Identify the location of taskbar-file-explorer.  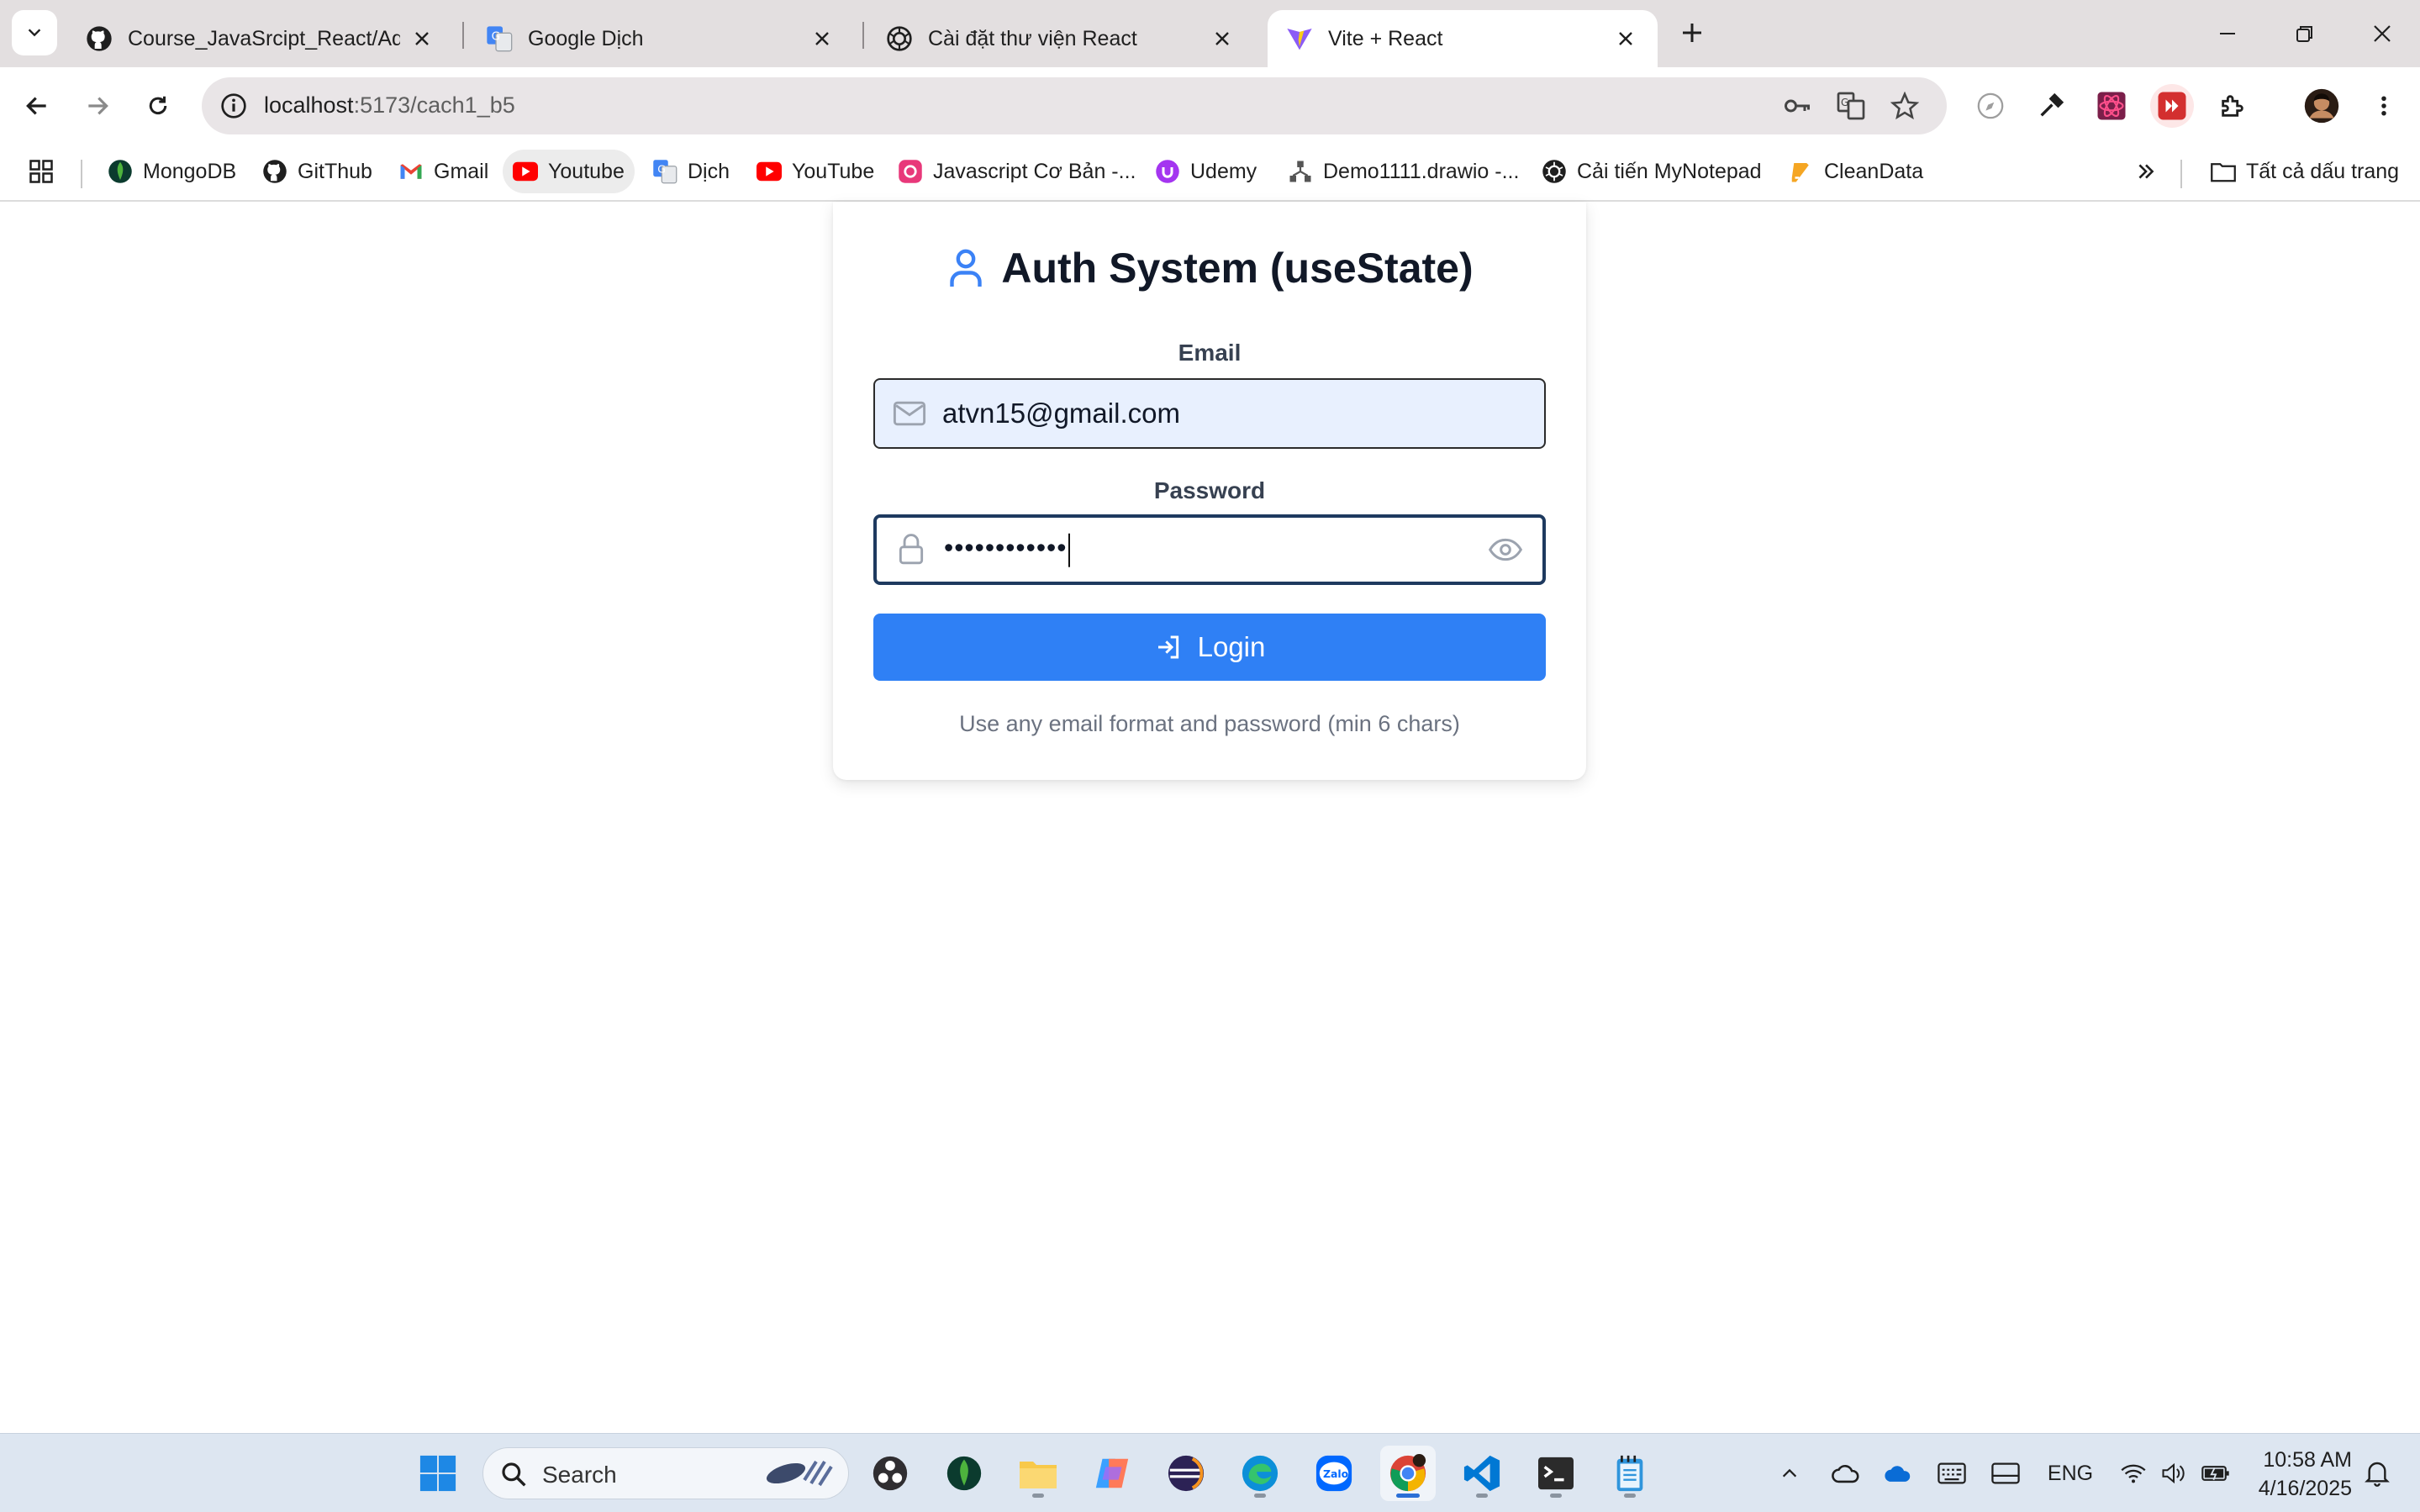
(1038, 1474).